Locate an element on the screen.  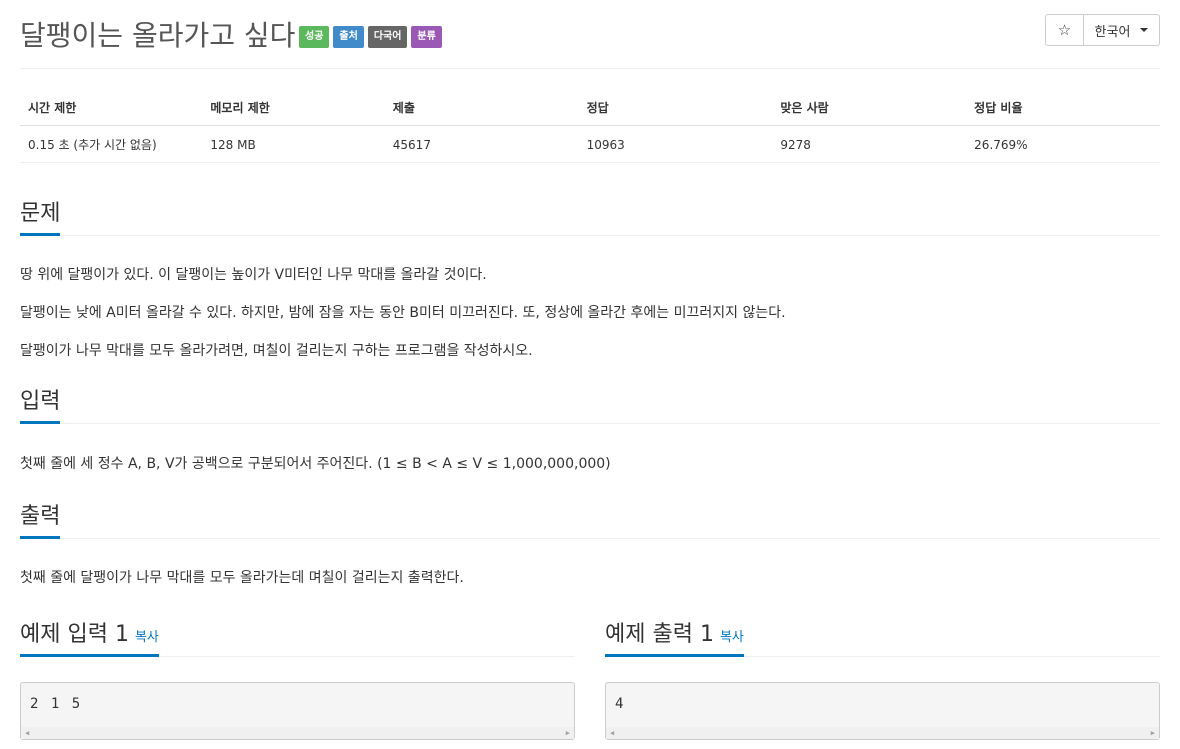
header-memory-limit: 메모리 제한 is located at coordinates (293, 108).